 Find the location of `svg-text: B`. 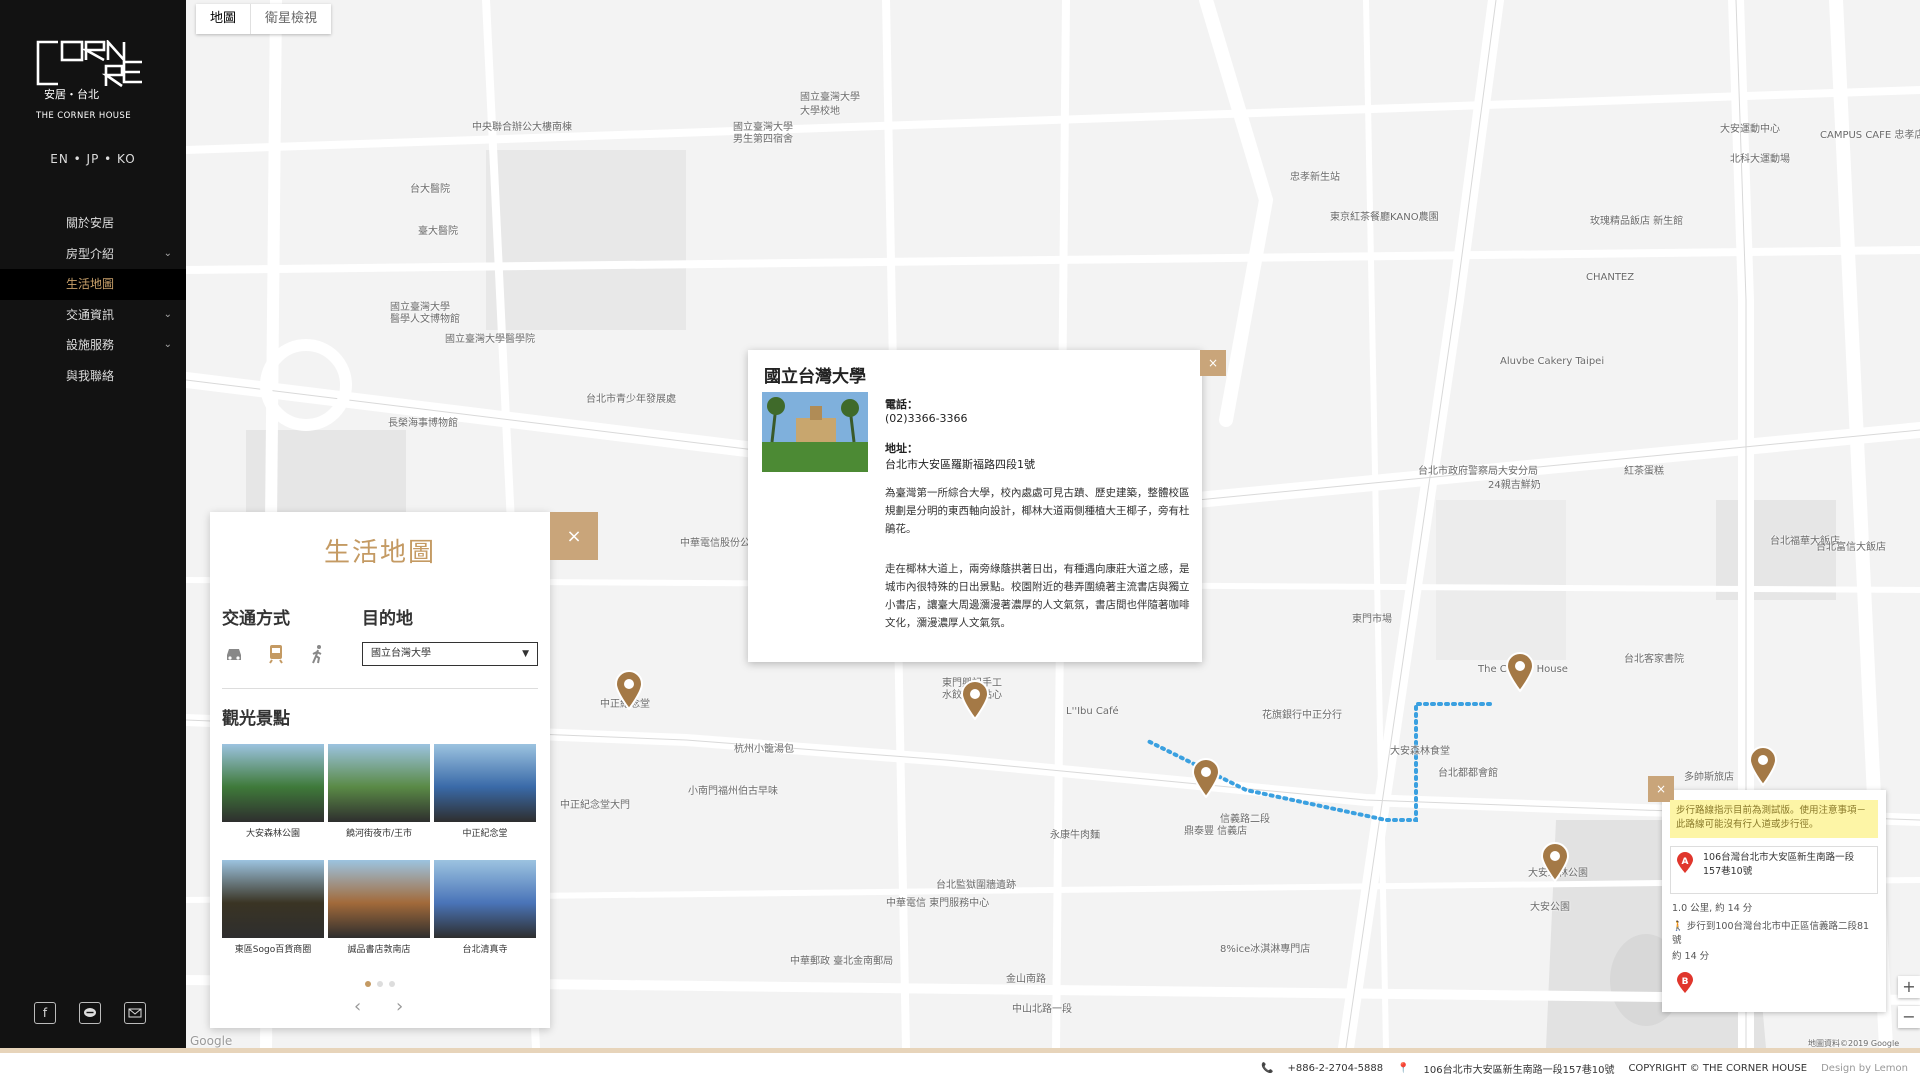

svg-text: B is located at coordinates (1685, 982).